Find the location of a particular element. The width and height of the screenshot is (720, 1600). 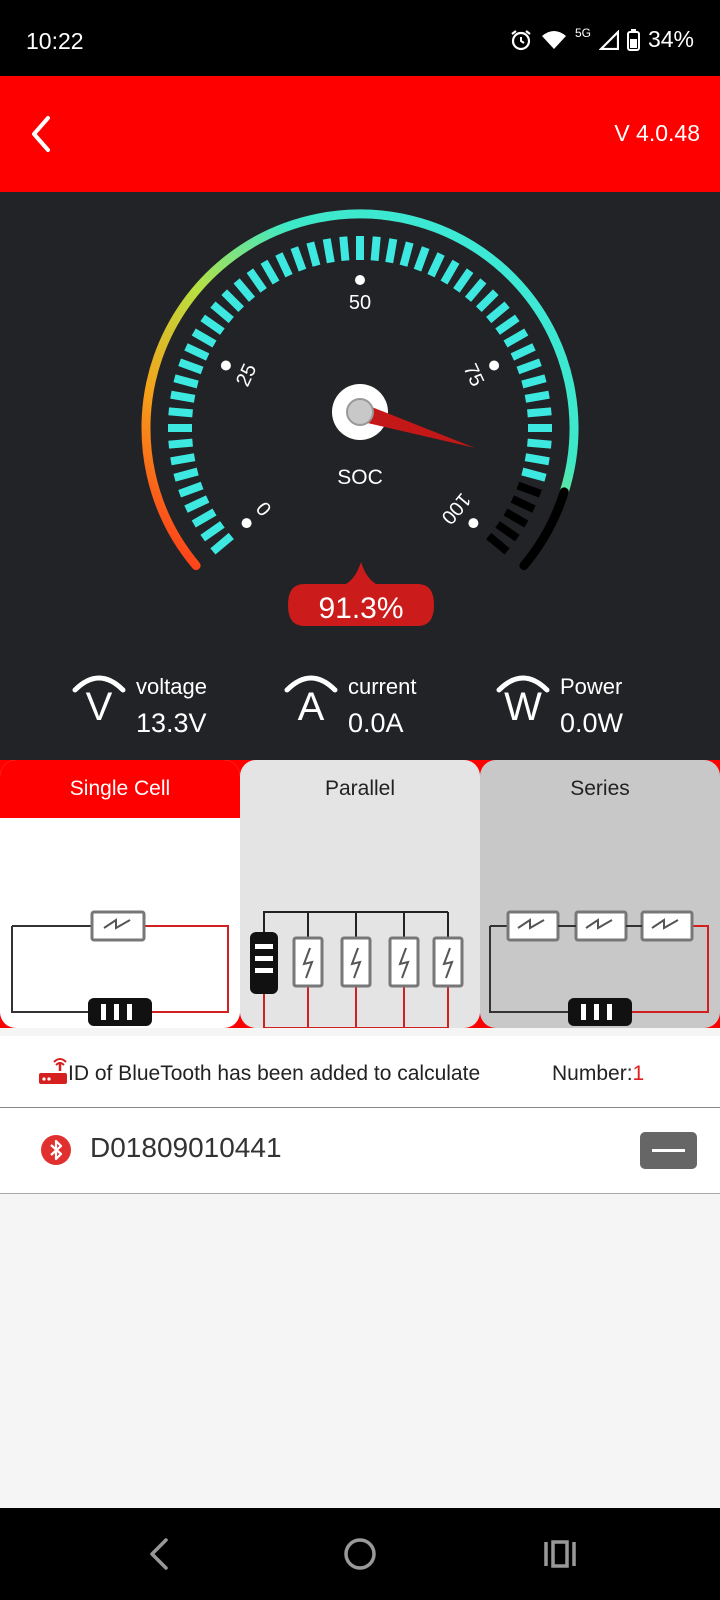

mode-parallel-label: Parallel is located at coordinates (360, 788).